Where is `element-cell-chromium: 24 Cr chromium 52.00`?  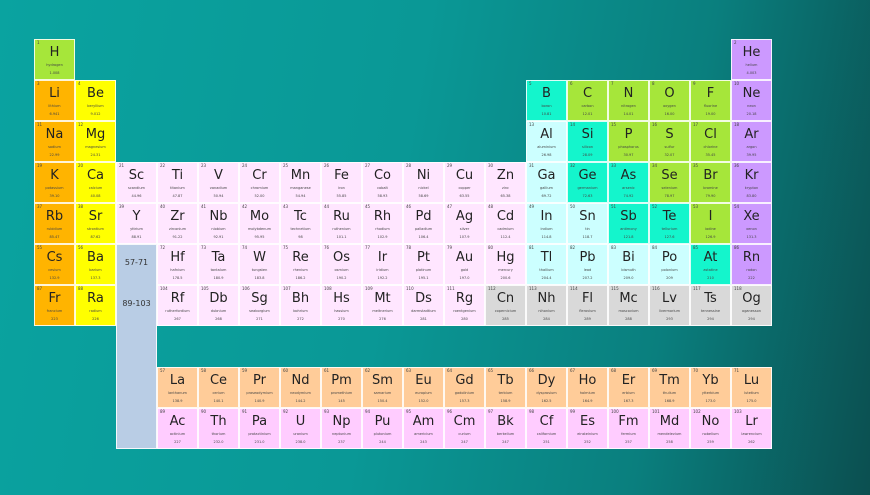 element-cell-chromium: 24 Cr chromium 52.00 is located at coordinates (259, 182).